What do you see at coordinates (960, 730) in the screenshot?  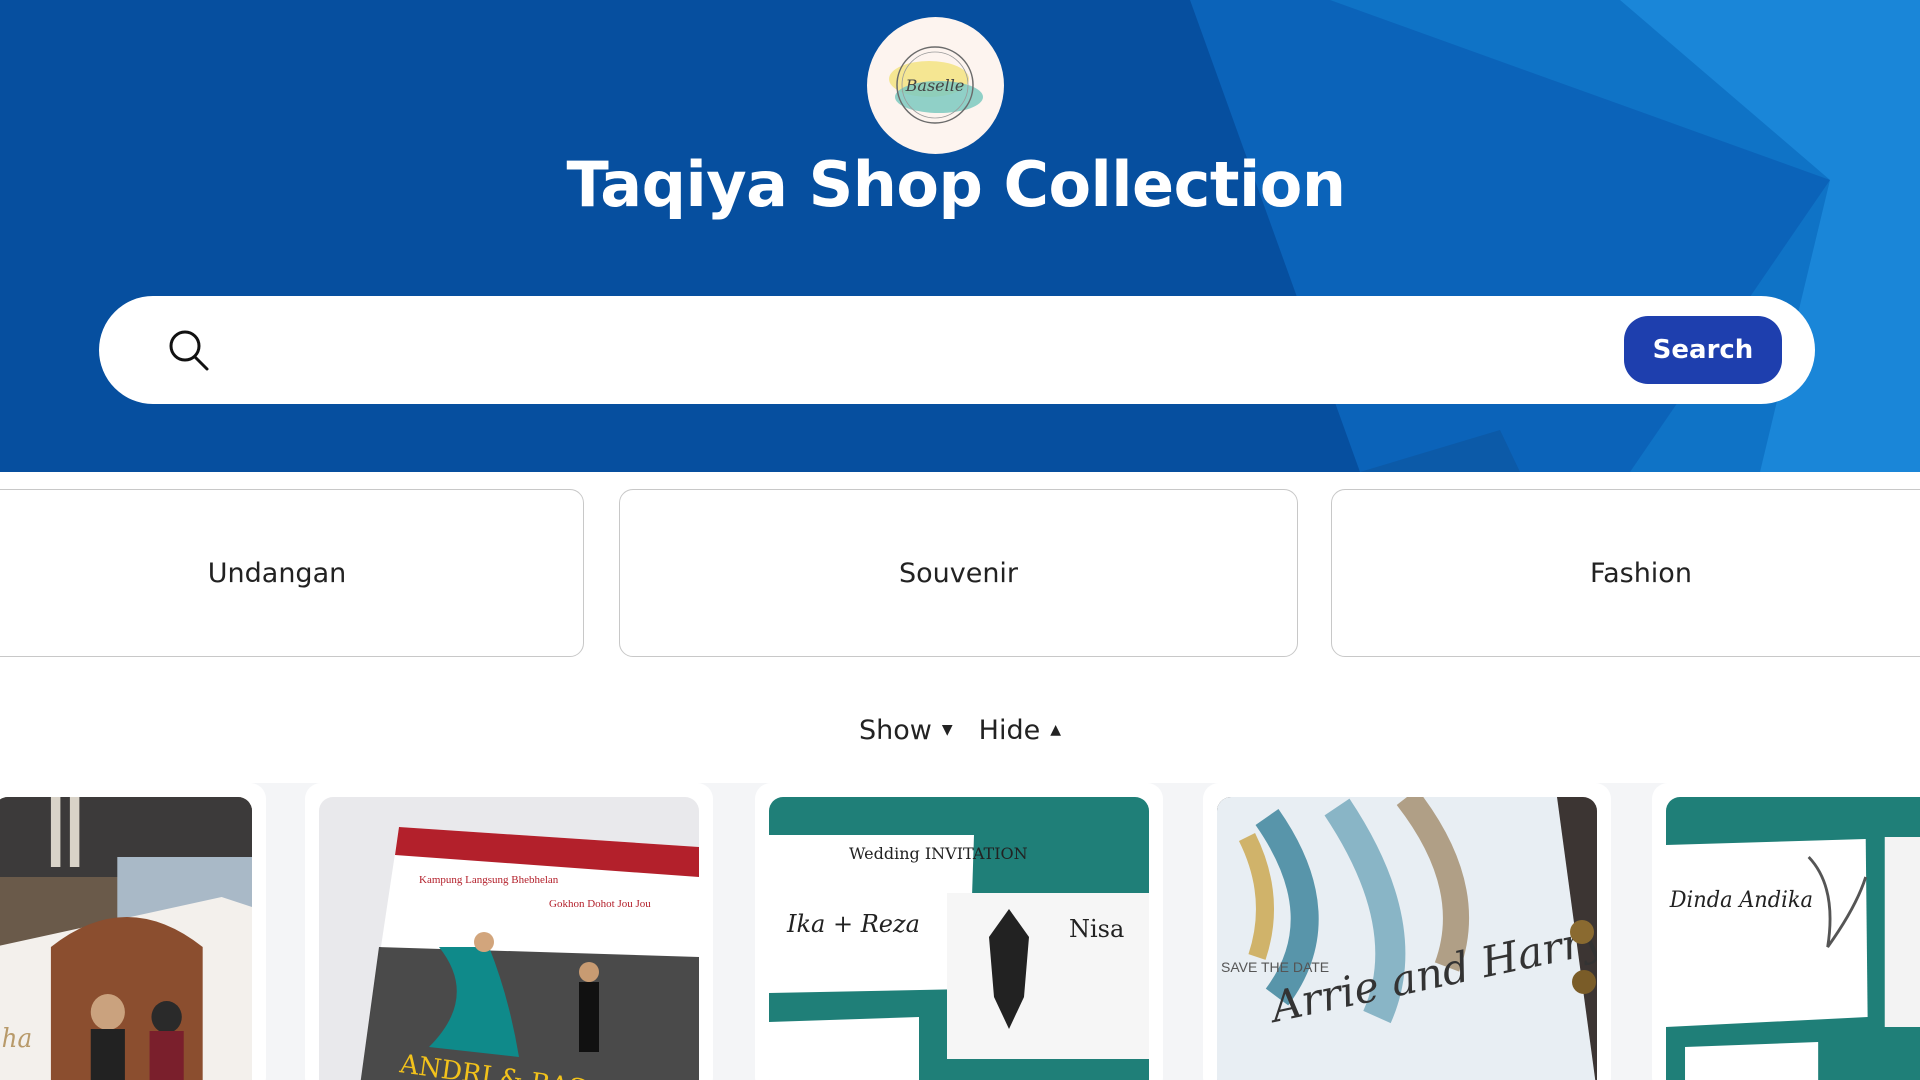 I see `show-hide-toggles: Show ▼ Hide ▲` at bounding box center [960, 730].